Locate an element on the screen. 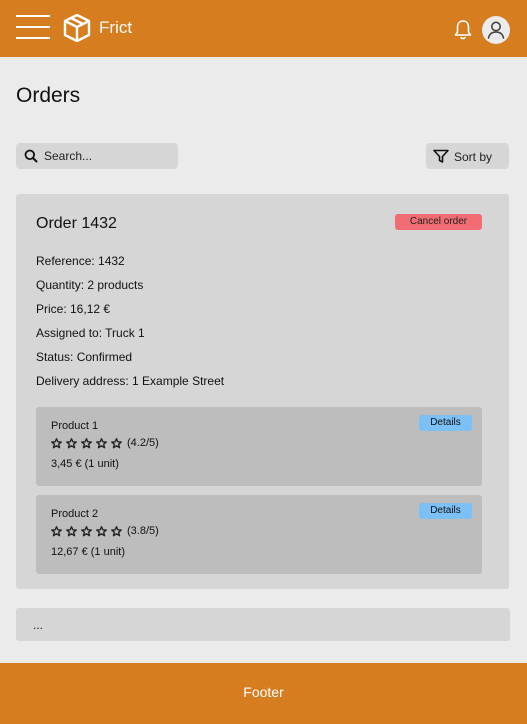  product-rating: (3.8/5) is located at coordinates (105, 531).